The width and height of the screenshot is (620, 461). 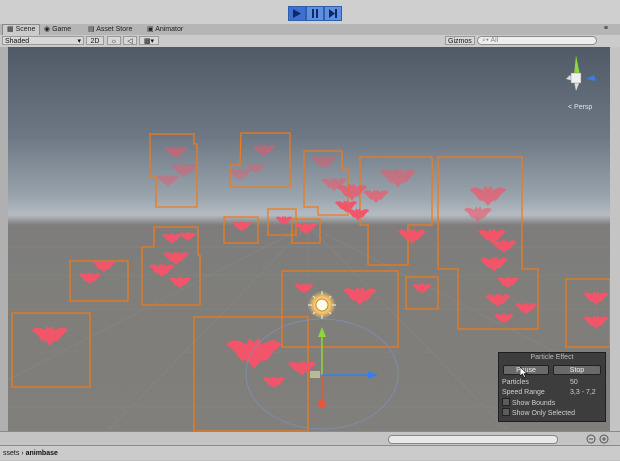 I want to click on stop-particles-button: Stop, so click(x=577, y=370).